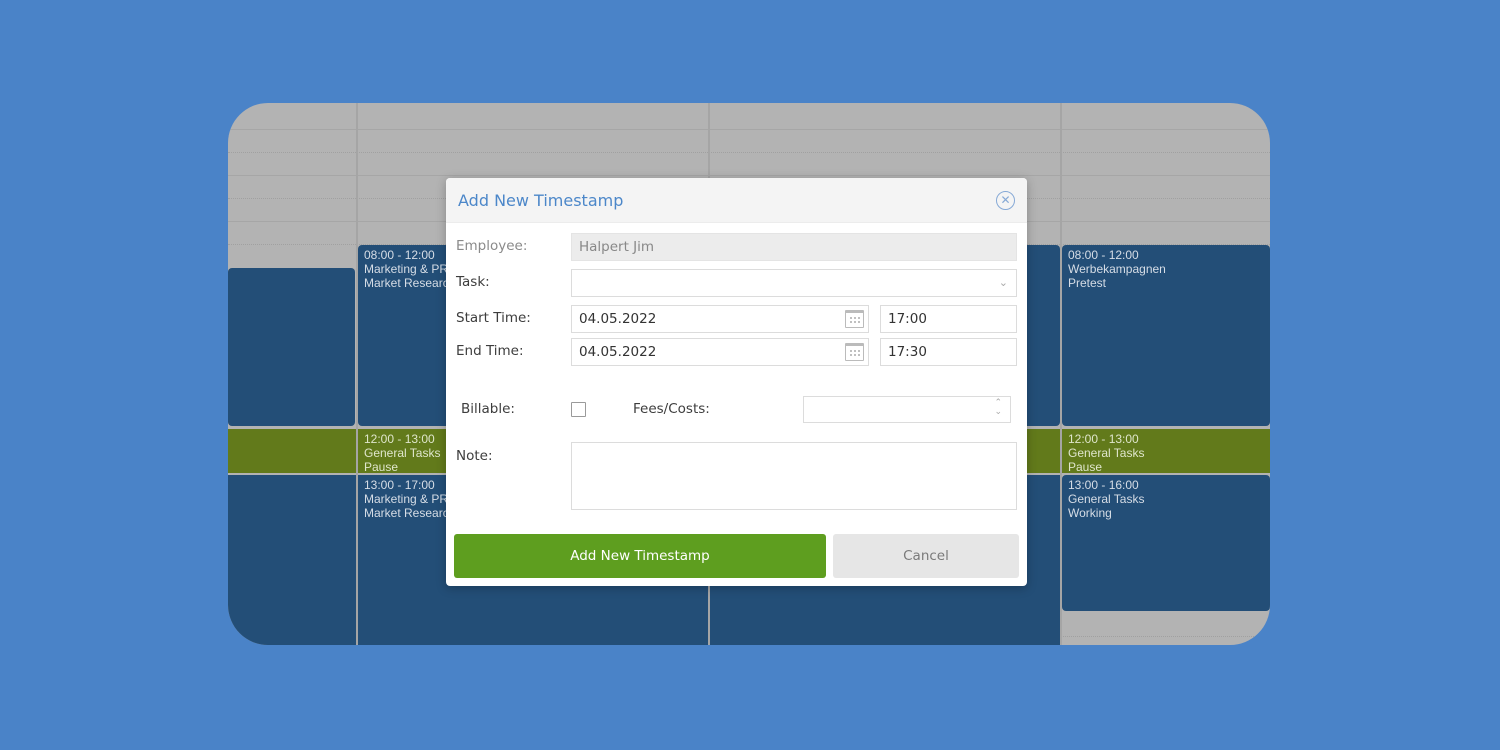  What do you see at coordinates (473, 282) in the screenshot?
I see `task-label: Task:` at bounding box center [473, 282].